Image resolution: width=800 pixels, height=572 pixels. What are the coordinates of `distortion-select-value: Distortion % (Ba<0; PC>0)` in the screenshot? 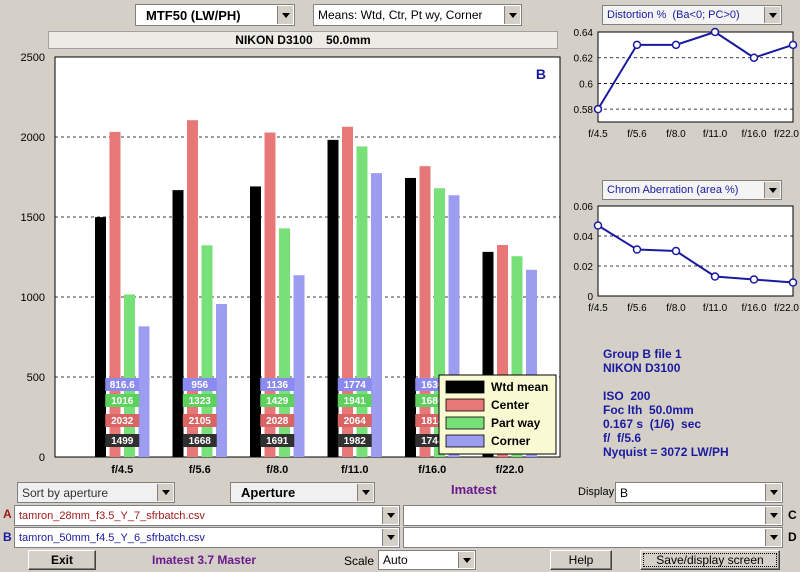 It's located at (673, 15).